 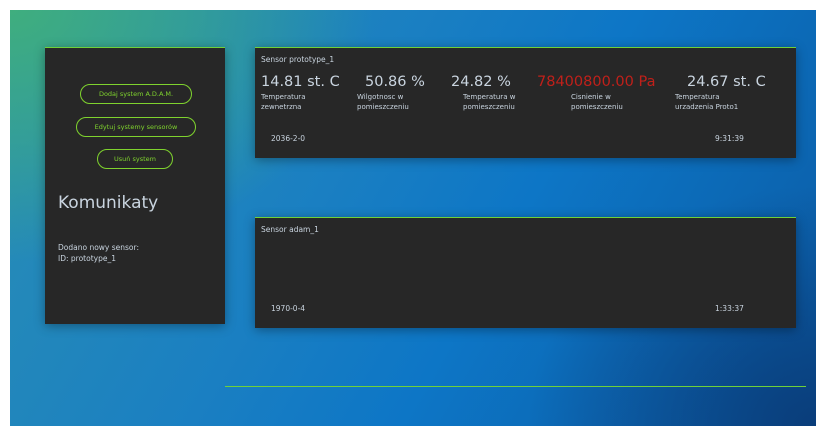 I want to click on reading-value: 24.82 %, so click(x=481, y=82).